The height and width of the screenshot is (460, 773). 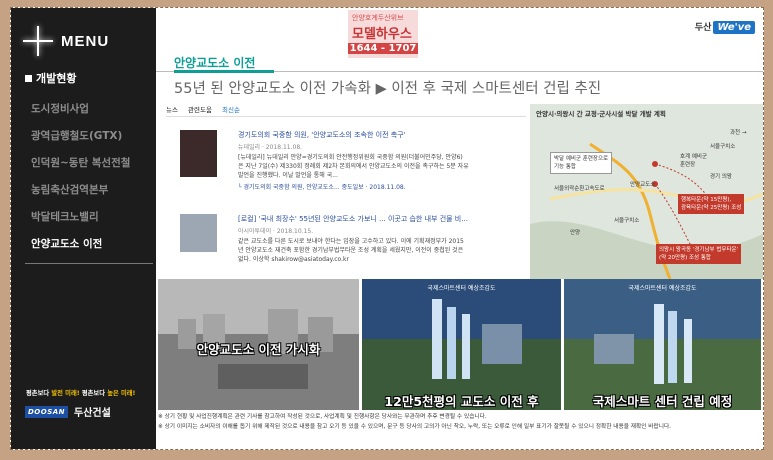 What do you see at coordinates (383, 48) in the screenshot?
I see `ad-phone: 1644 - 1707` at bounding box center [383, 48].